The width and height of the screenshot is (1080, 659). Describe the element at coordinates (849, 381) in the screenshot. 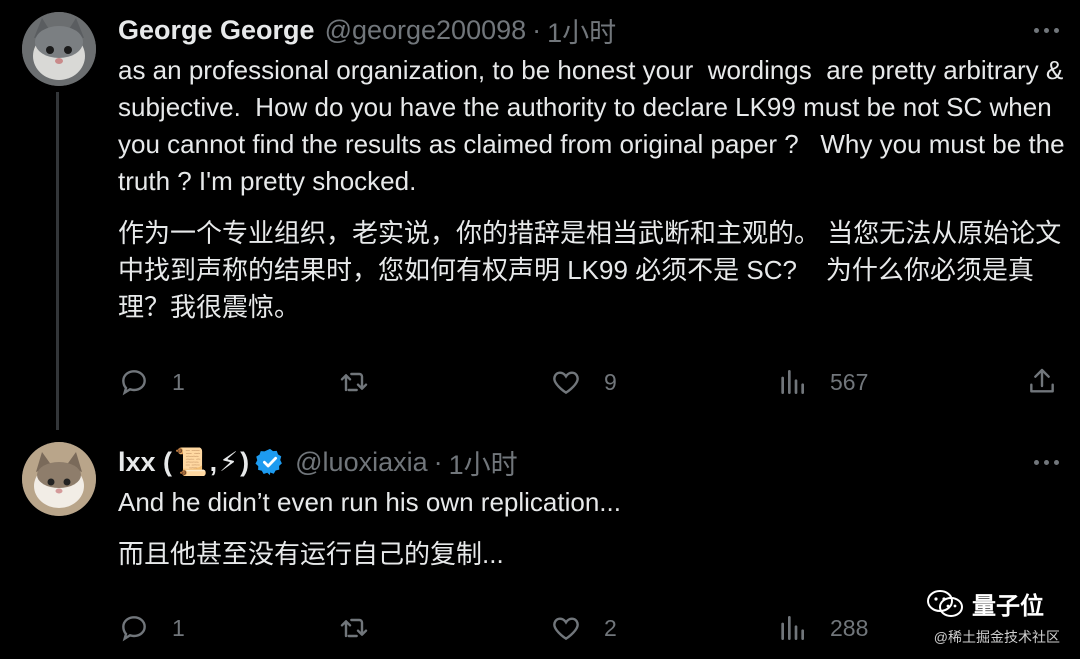

I see `view-count: 567` at that location.